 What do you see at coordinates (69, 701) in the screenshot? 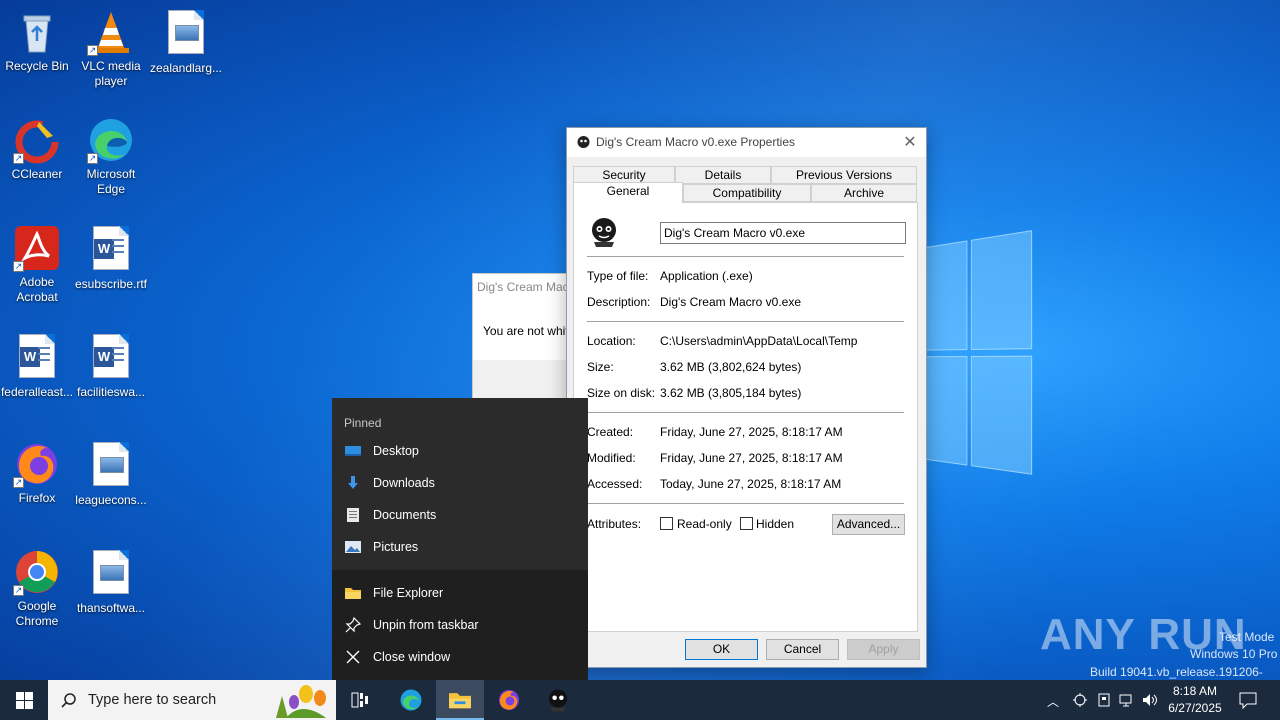
I see `search-icon` at bounding box center [69, 701].